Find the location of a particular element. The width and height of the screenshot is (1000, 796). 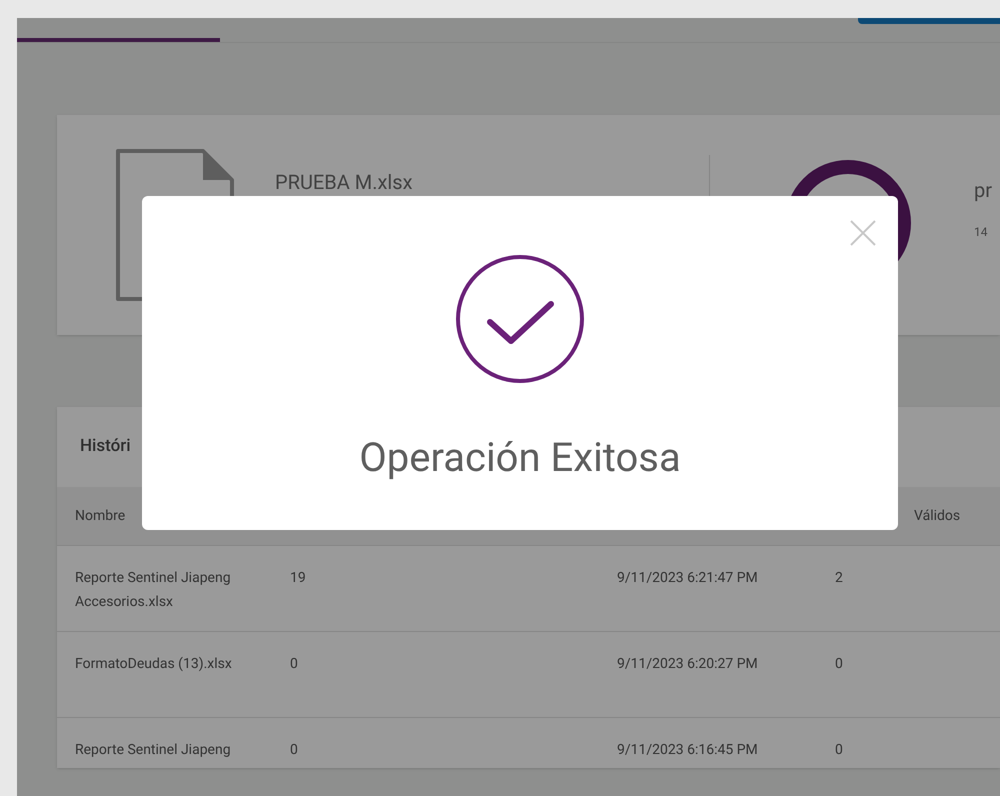

table-cell-text: FormatoDeudas (13).xlsx is located at coordinates (154, 664).